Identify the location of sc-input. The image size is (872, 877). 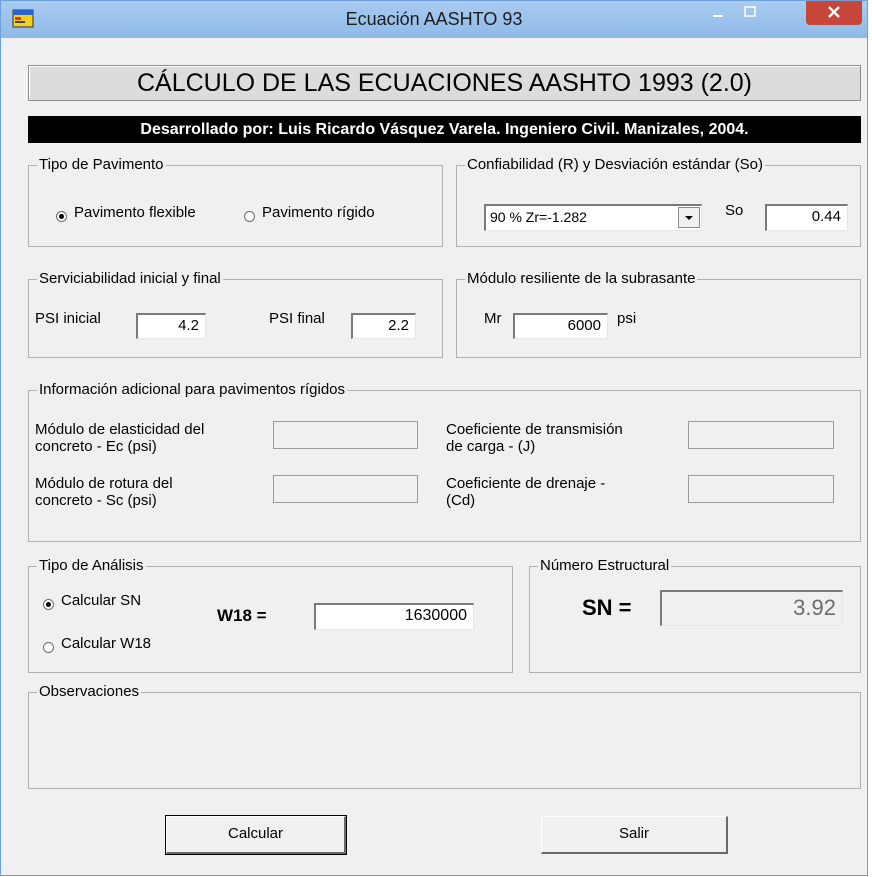
(345, 489).